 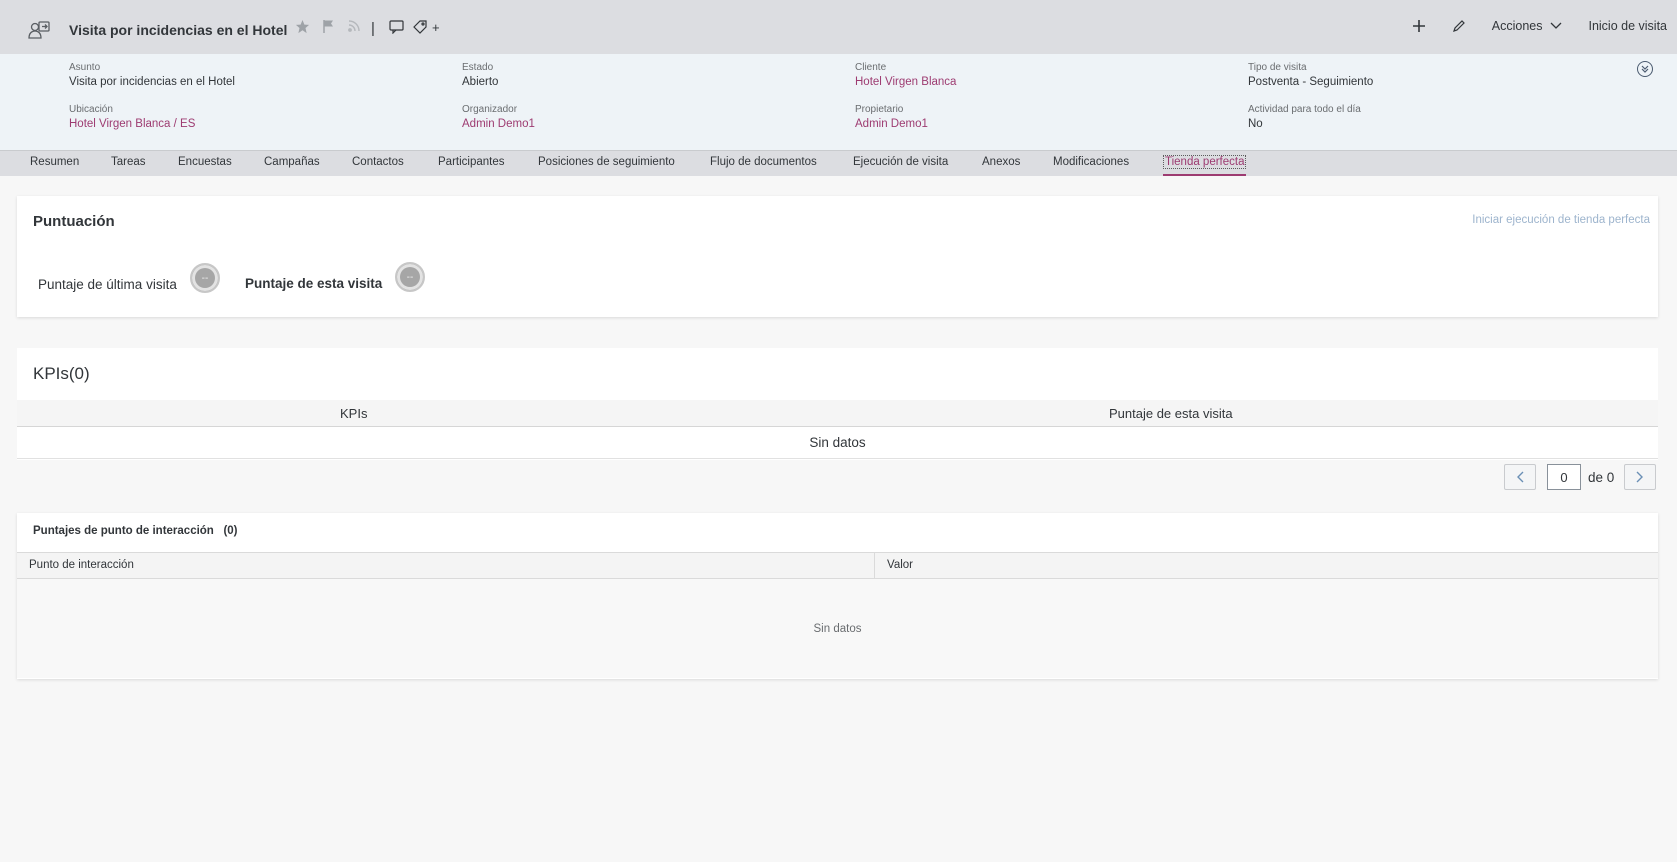 What do you see at coordinates (302, 26) in the screenshot?
I see `star-icon` at bounding box center [302, 26].